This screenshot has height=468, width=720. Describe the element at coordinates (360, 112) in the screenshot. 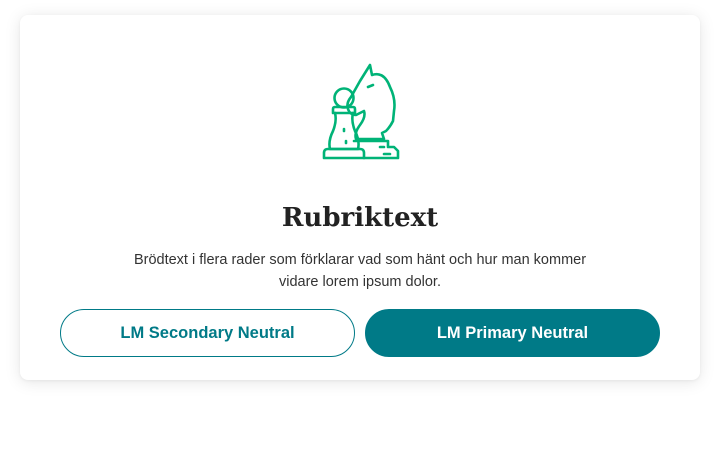

I see `chess-knight-pawn-icon` at that location.